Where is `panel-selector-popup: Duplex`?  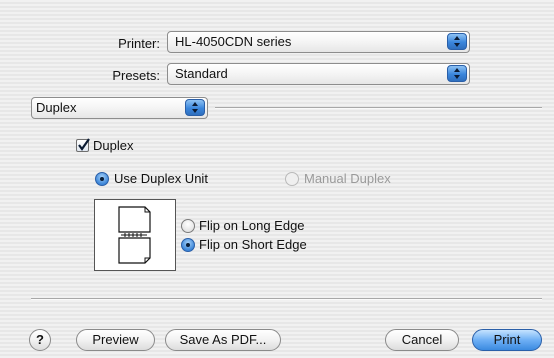
panel-selector-popup: Duplex is located at coordinates (119, 108).